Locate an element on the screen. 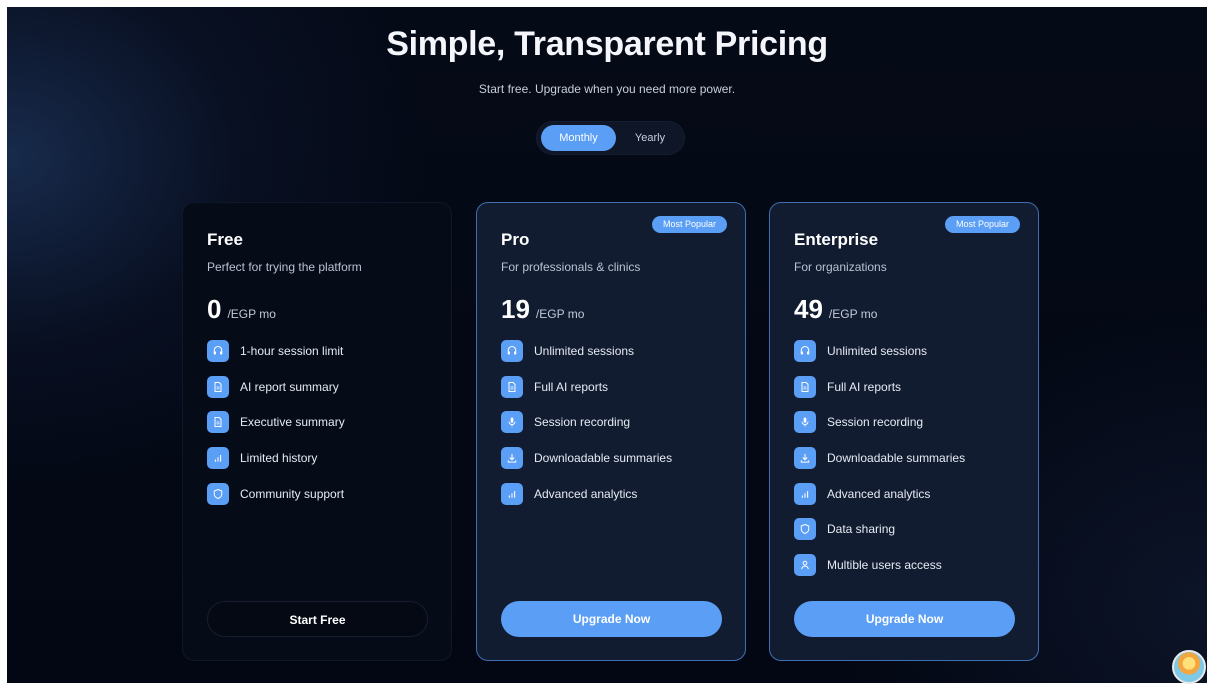 The height and width of the screenshot is (690, 1214). feature-item: Data sharing is located at coordinates (879, 529).